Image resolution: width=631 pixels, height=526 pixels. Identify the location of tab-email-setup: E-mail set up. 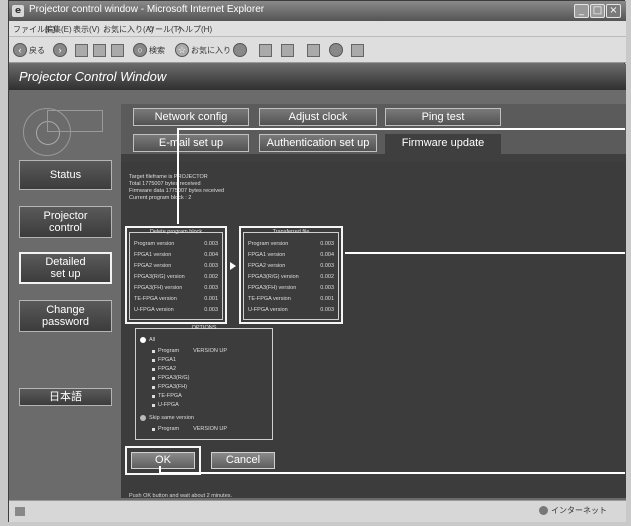
(191, 143).